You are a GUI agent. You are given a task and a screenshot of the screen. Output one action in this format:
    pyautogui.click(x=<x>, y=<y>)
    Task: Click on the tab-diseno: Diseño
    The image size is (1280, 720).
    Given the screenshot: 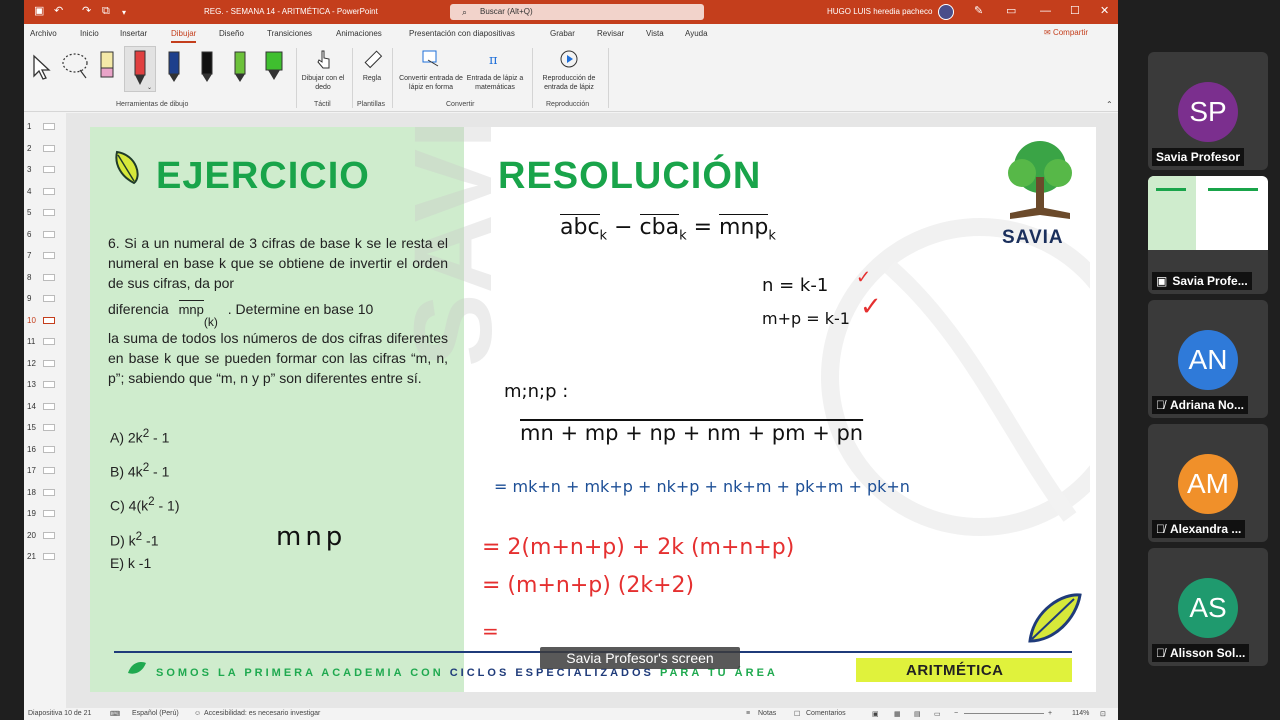 What is the action you would take?
    pyautogui.click(x=231, y=33)
    